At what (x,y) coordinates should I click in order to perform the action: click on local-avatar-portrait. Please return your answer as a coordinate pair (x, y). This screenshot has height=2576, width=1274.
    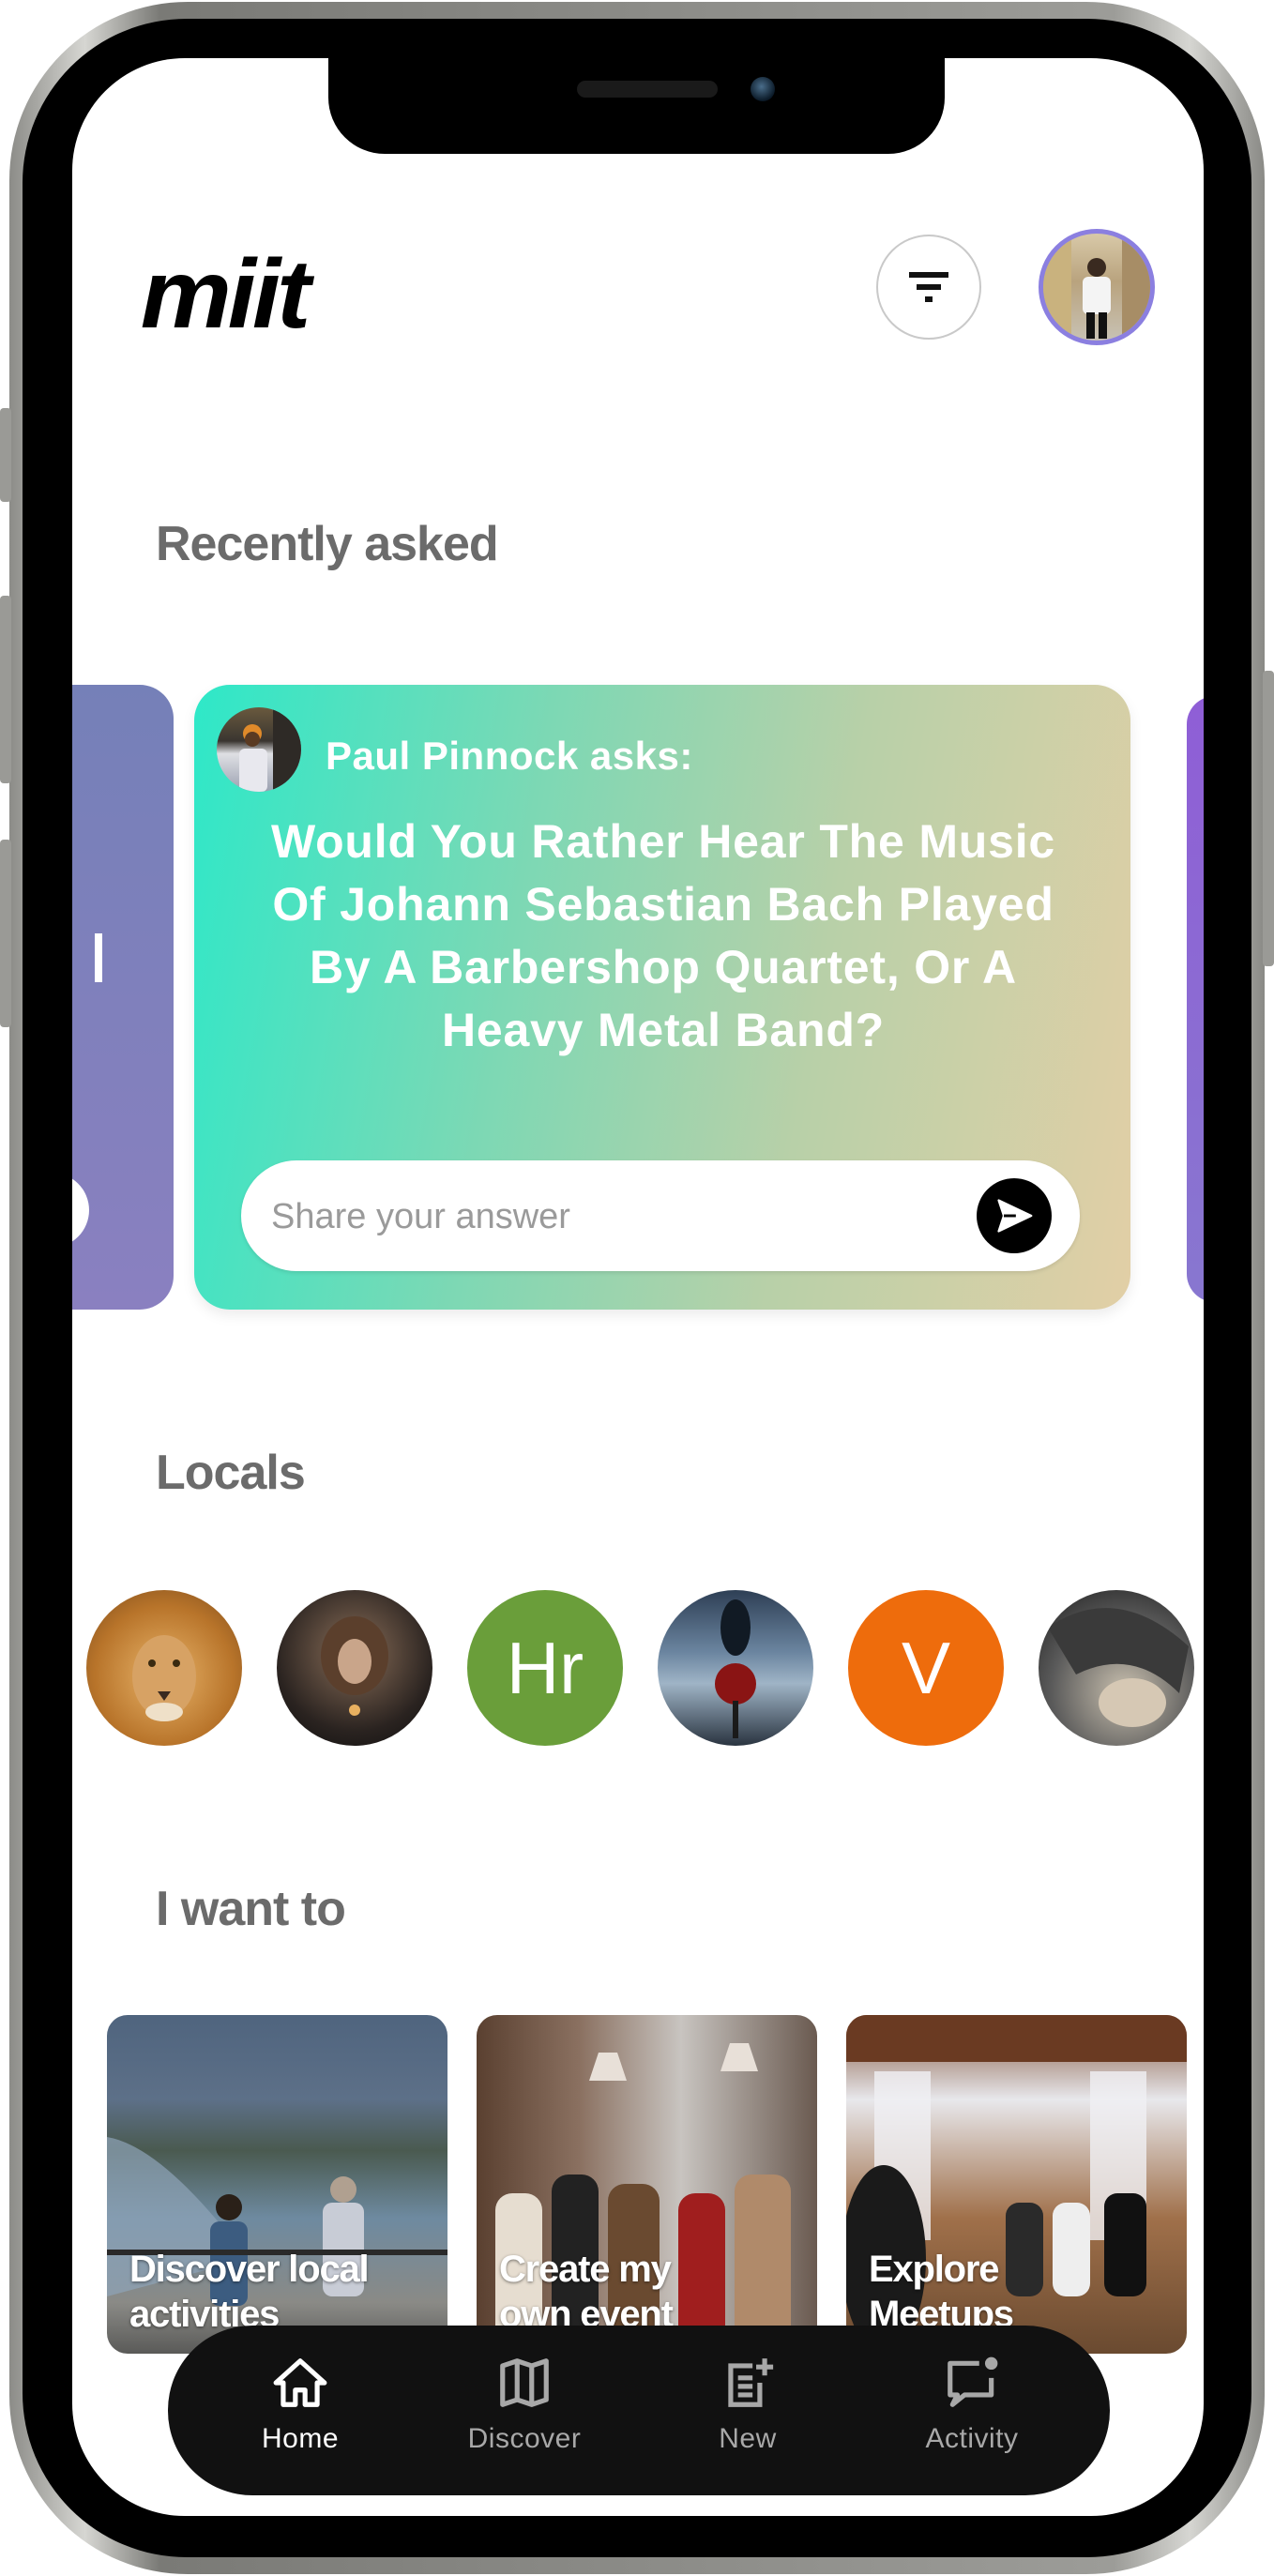
    Looking at the image, I should click on (354, 1668).